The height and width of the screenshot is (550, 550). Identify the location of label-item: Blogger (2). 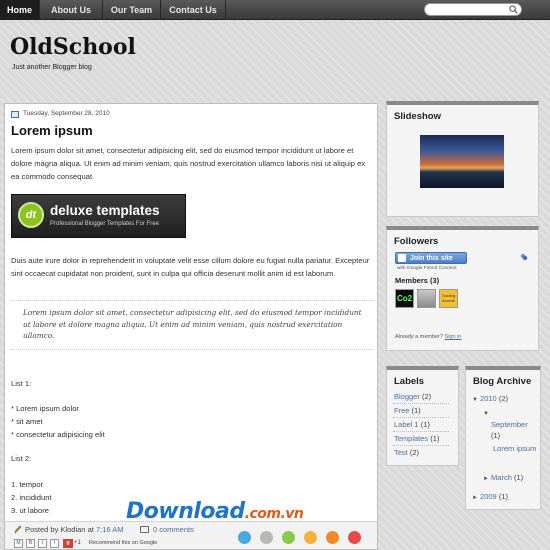
(412, 396).